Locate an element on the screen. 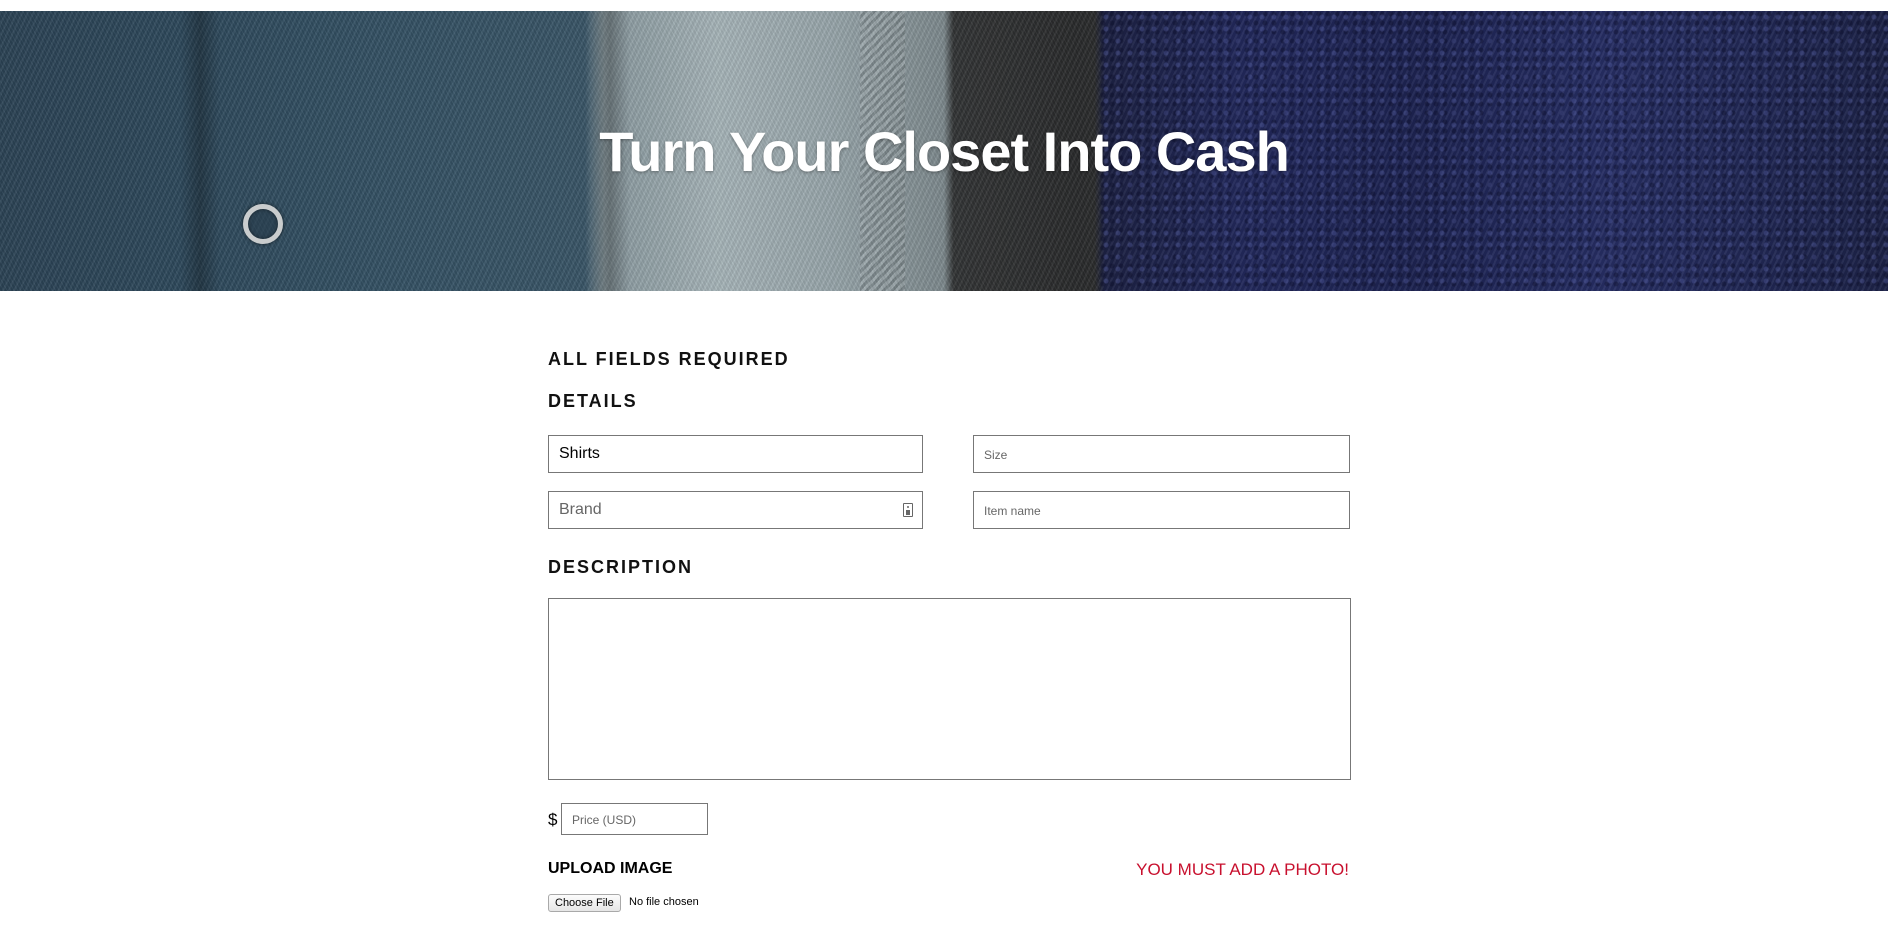 The image size is (1888, 925). brand-placeholder: Brand is located at coordinates (580, 509).